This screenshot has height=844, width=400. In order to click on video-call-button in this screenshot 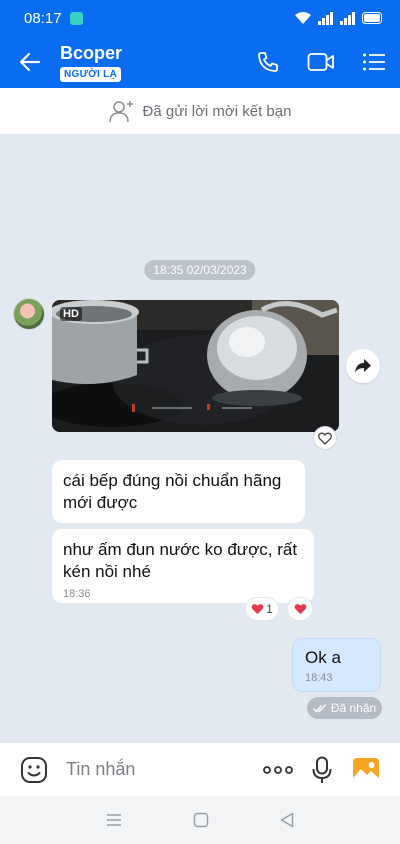, I will do `click(320, 62)`.